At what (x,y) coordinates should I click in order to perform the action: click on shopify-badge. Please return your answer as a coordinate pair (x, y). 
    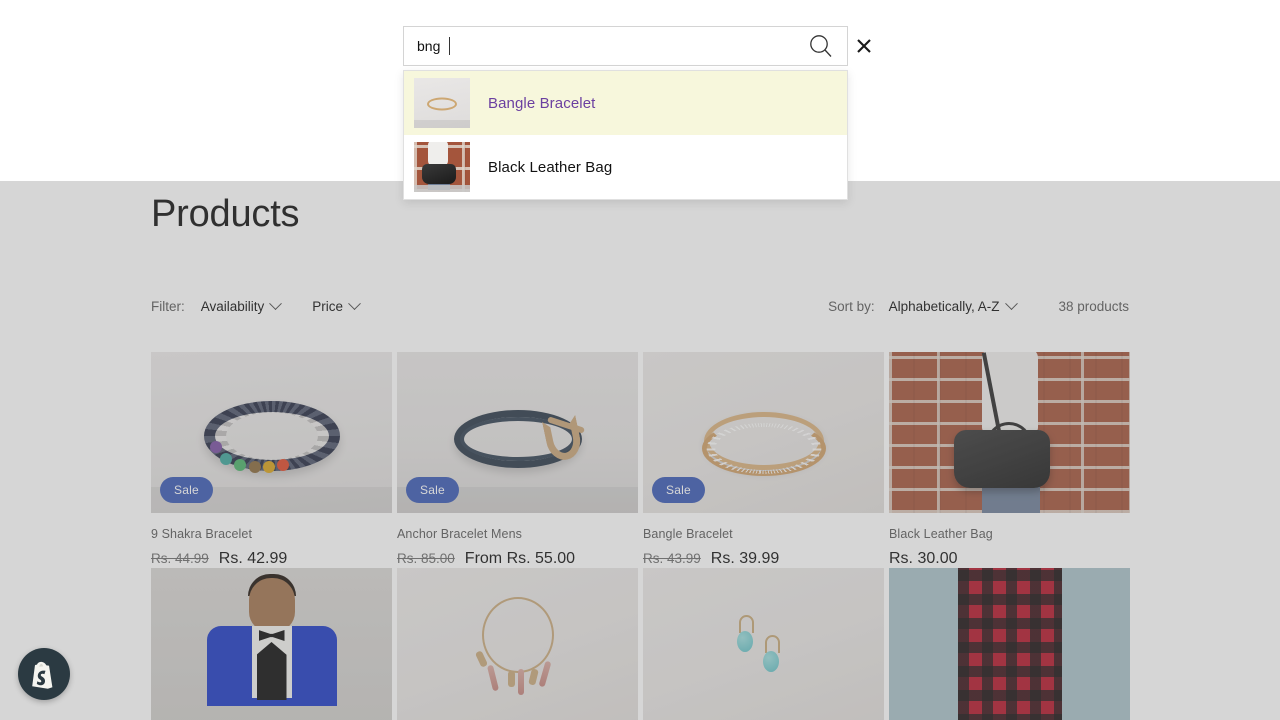
    Looking at the image, I should click on (44, 674).